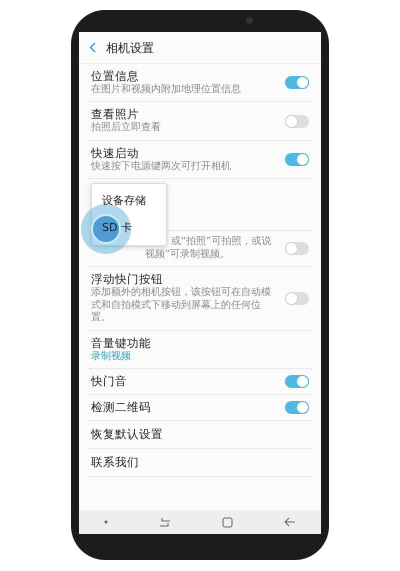  What do you see at coordinates (200, 382) in the screenshot?
I see `setting-row: 快门音` at bounding box center [200, 382].